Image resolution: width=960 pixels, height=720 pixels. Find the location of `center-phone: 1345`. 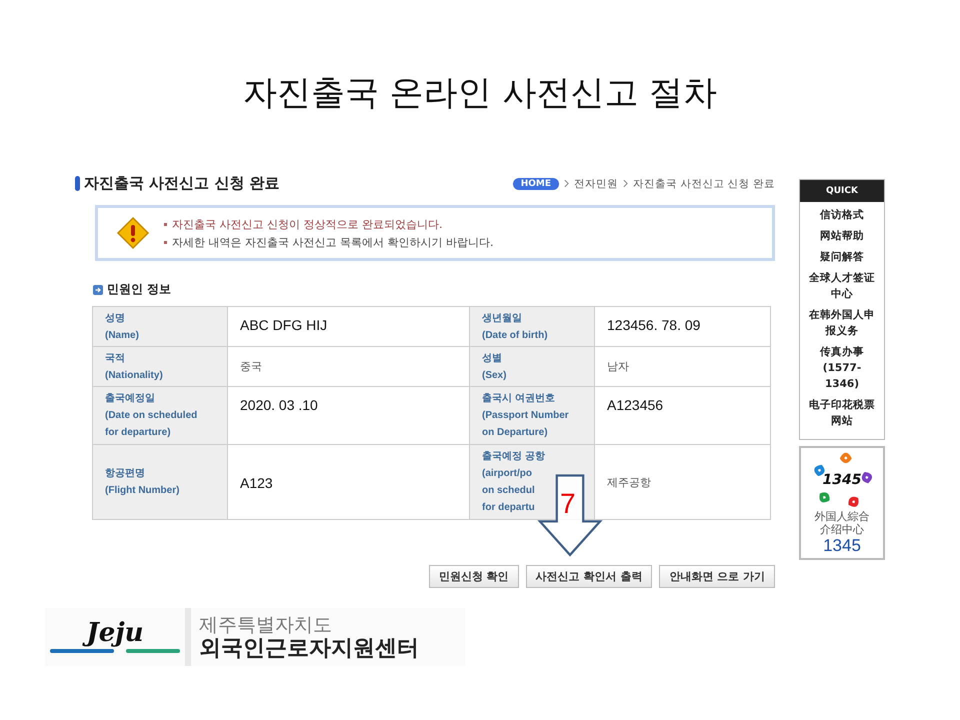

center-phone: 1345 is located at coordinates (842, 546).